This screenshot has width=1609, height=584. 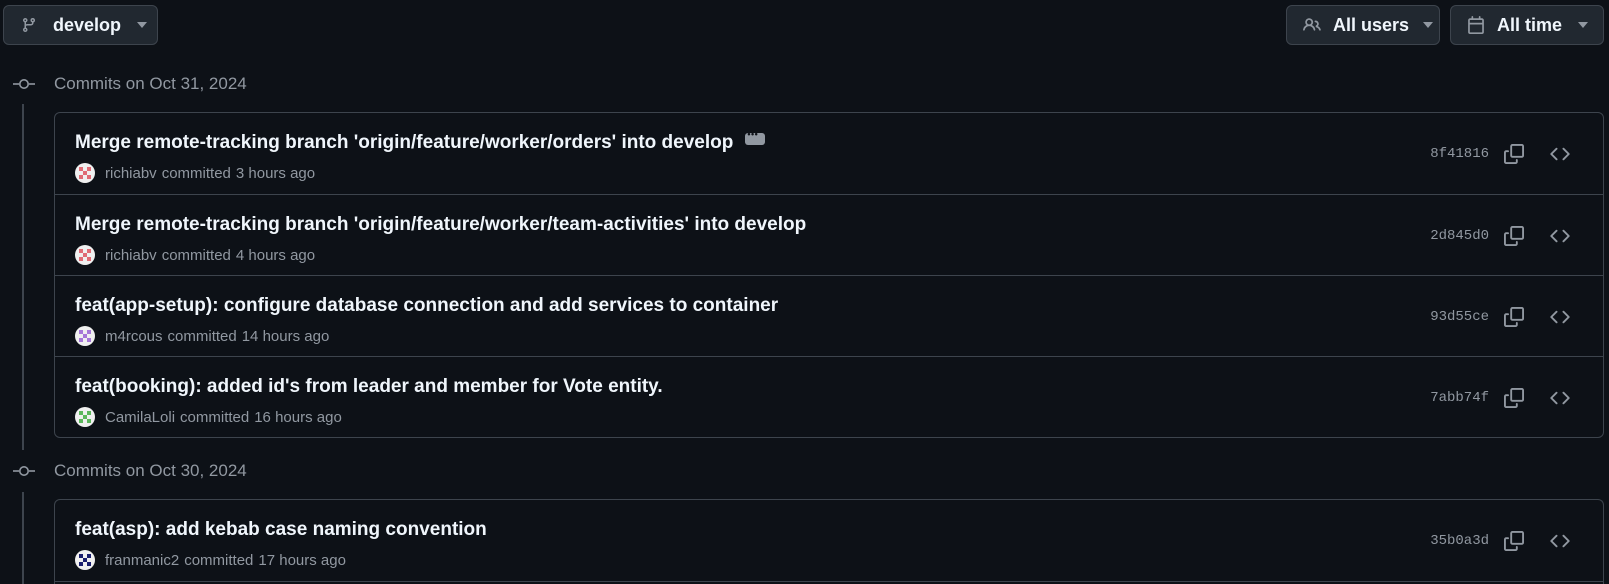 I want to click on git-branch-icon, so click(x=28, y=25).